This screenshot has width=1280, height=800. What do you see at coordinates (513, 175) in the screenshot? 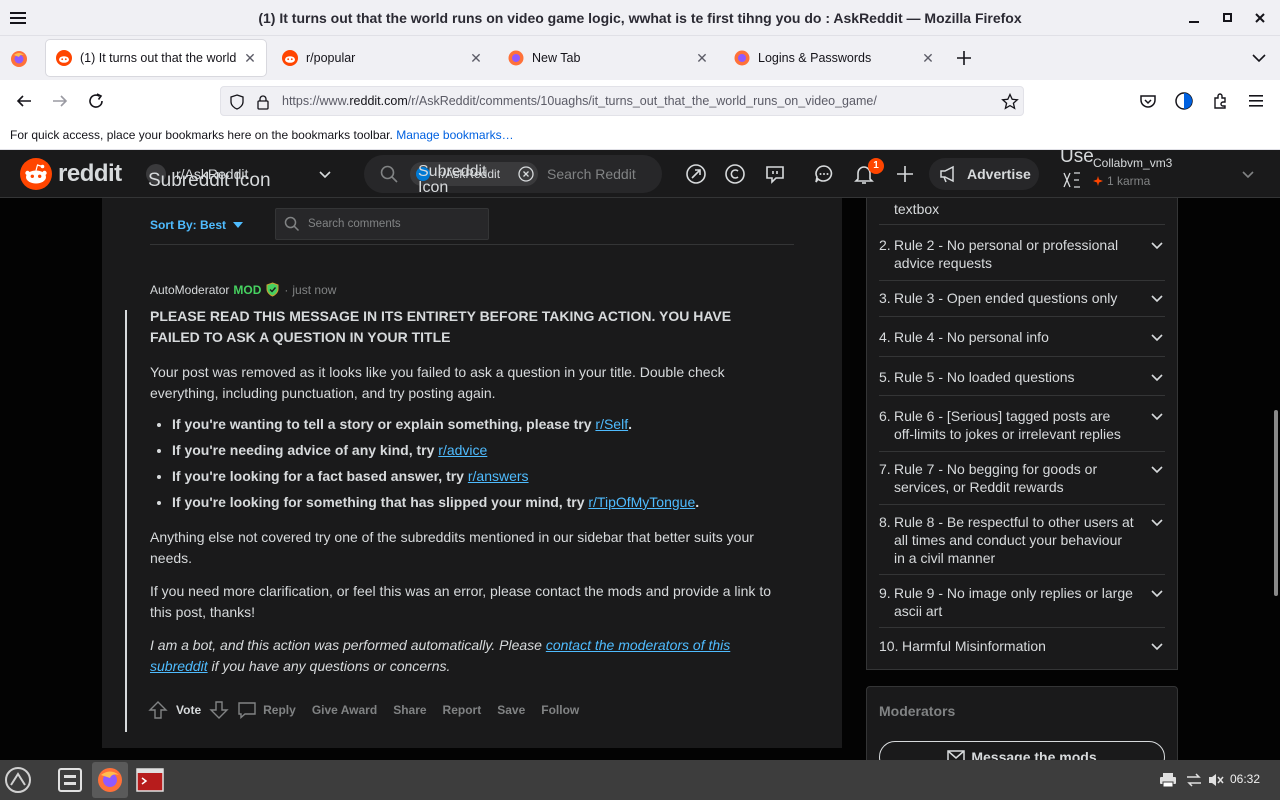
I see `reddit-search-input: r/AskReddit Subreddit Icon Search Reddit` at bounding box center [513, 175].